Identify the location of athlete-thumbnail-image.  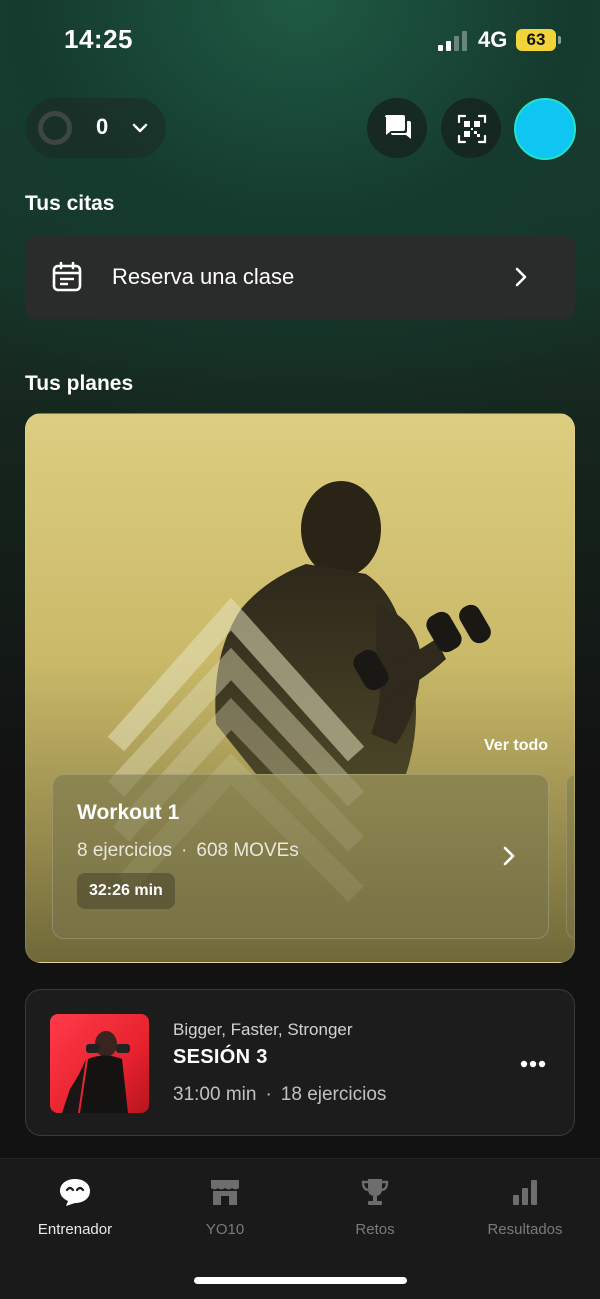
(96, 1072).